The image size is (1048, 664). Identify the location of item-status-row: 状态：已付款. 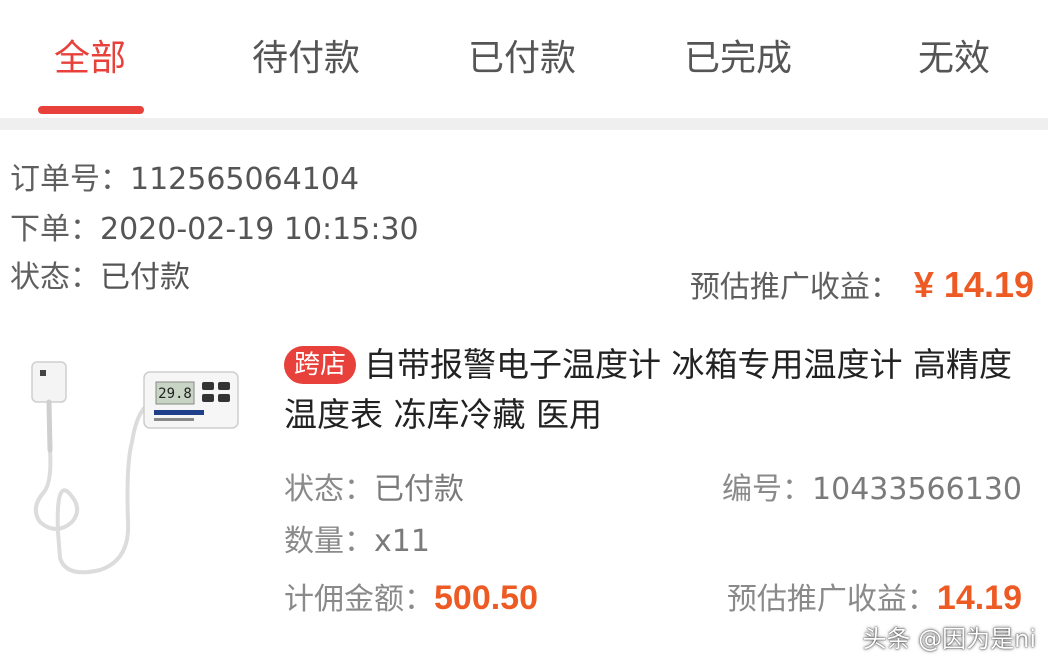
(374, 490).